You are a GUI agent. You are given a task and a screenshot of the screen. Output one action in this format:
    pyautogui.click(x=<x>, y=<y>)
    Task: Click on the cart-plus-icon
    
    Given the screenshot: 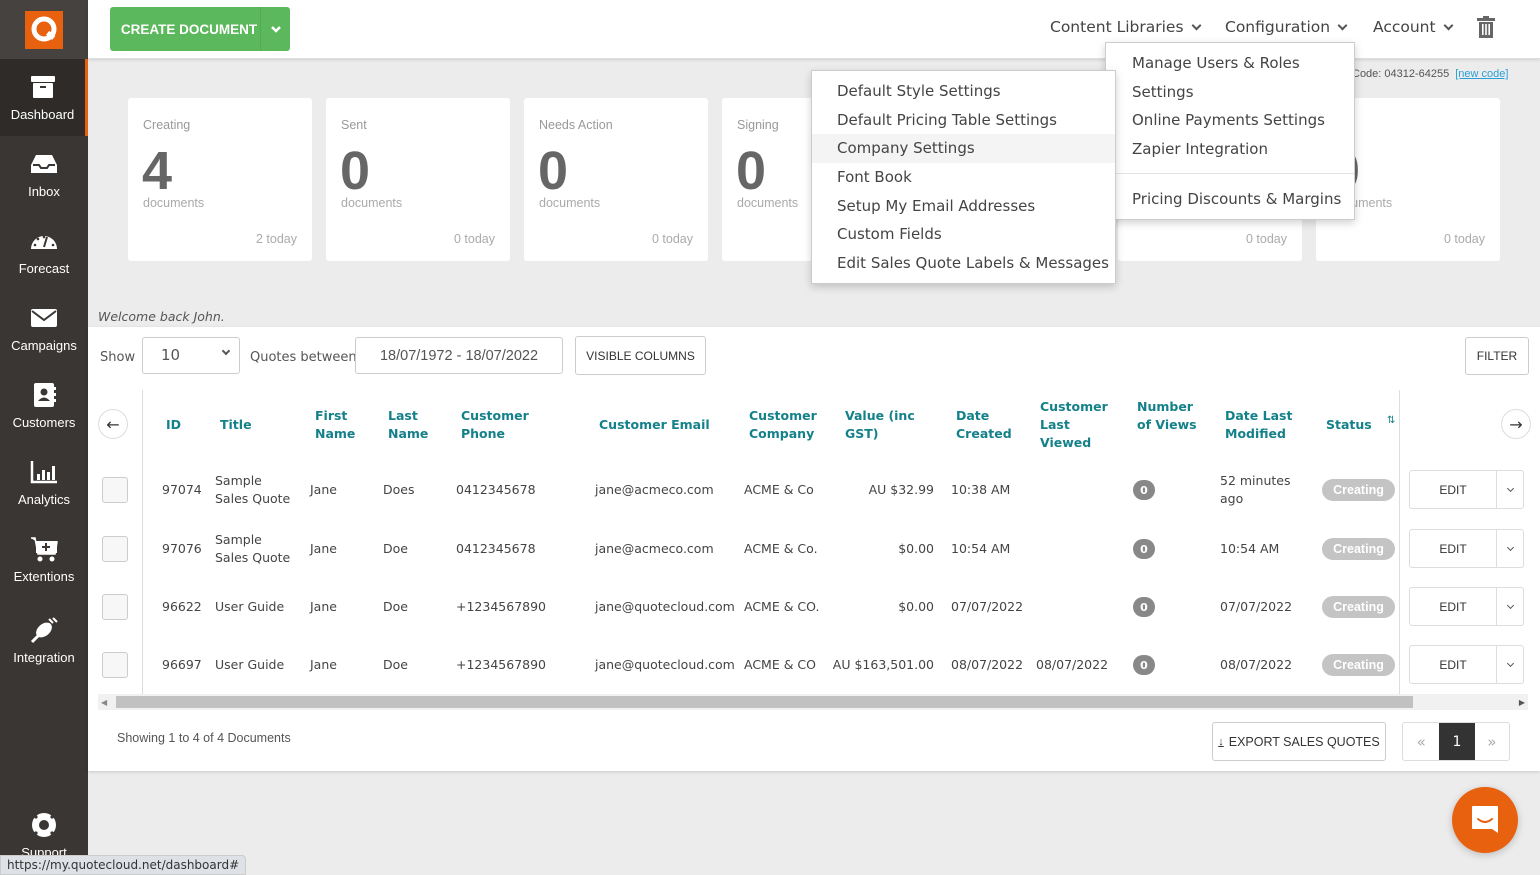 What is the action you would take?
    pyautogui.click(x=44, y=549)
    